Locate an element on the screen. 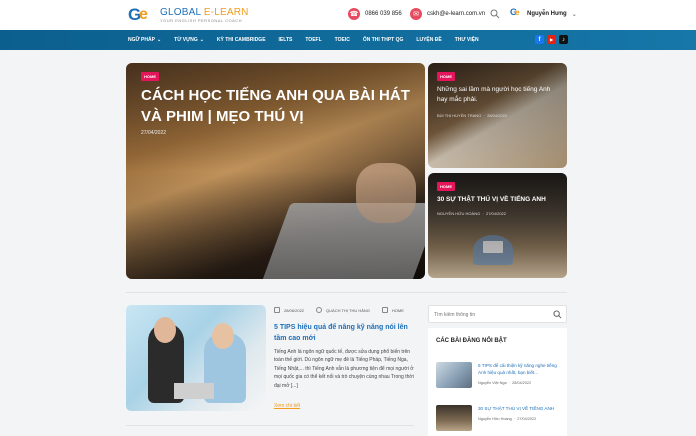 The height and width of the screenshot is (436, 696). phone-contact: ☎ 0866 039 856 is located at coordinates (375, 14).